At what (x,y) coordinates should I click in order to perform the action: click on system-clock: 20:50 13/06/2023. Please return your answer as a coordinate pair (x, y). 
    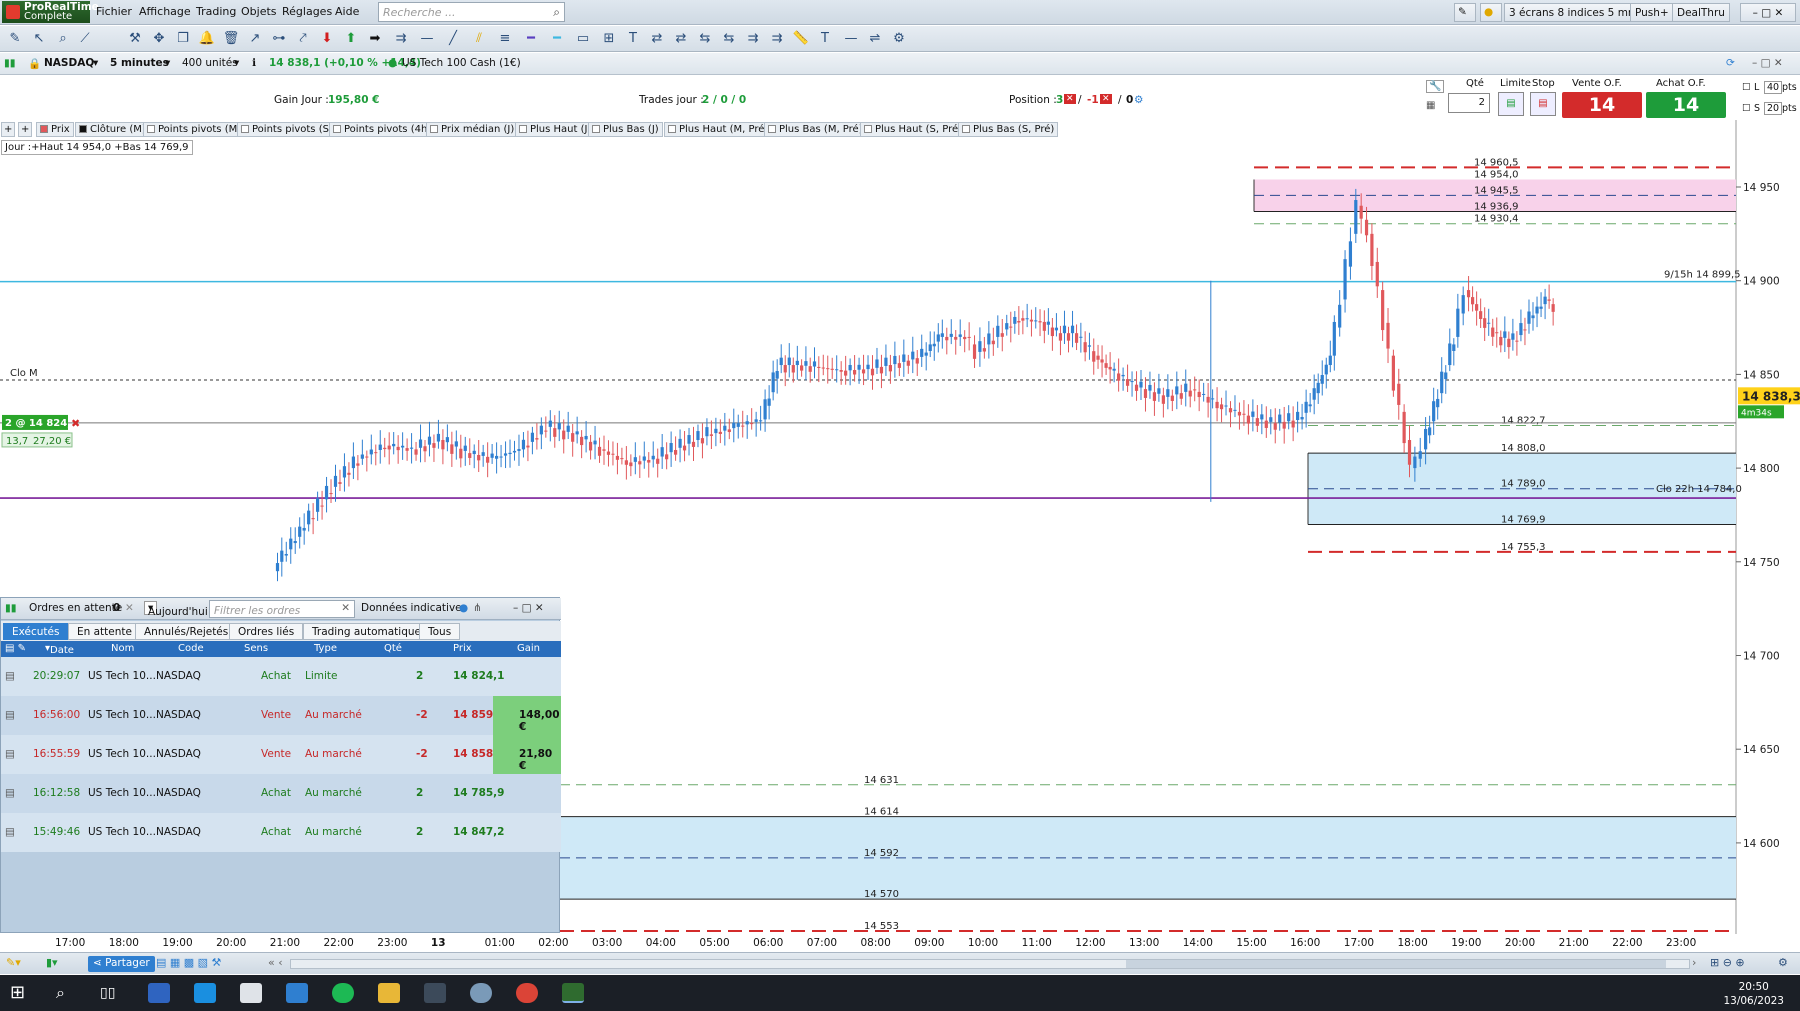
    Looking at the image, I should click on (1753, 994).